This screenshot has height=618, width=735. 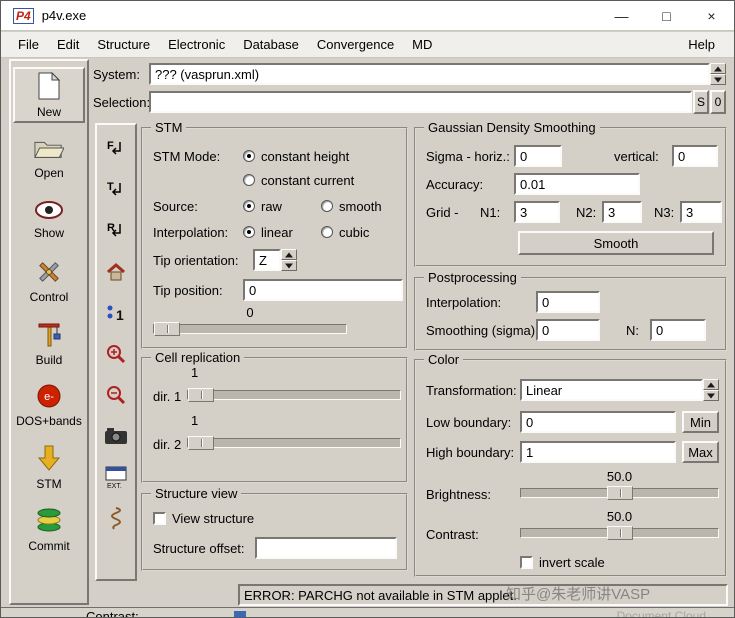 I want to click on sidebar-item-dos-bands: e- DOS+bands, so click(x=49, y=405).